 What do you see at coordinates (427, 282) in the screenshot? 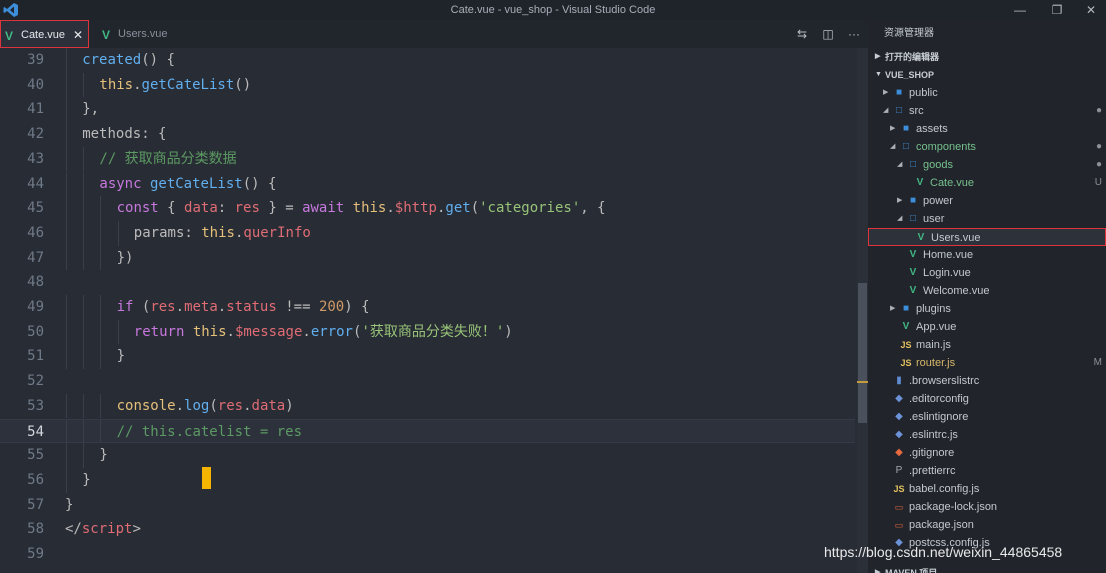
I see `code-line: 48` at bounding box center [427, 282].